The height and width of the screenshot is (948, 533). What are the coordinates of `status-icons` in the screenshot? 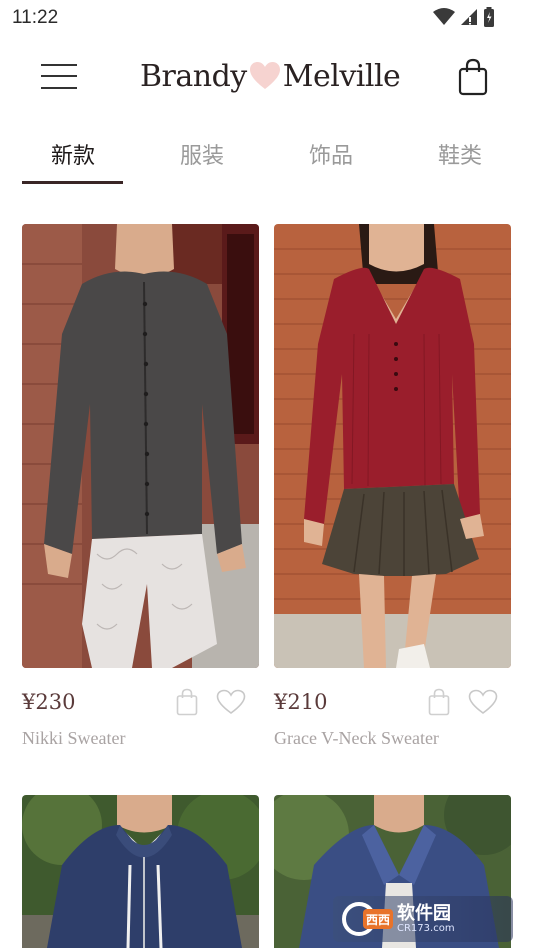 It's located at (464, 17).